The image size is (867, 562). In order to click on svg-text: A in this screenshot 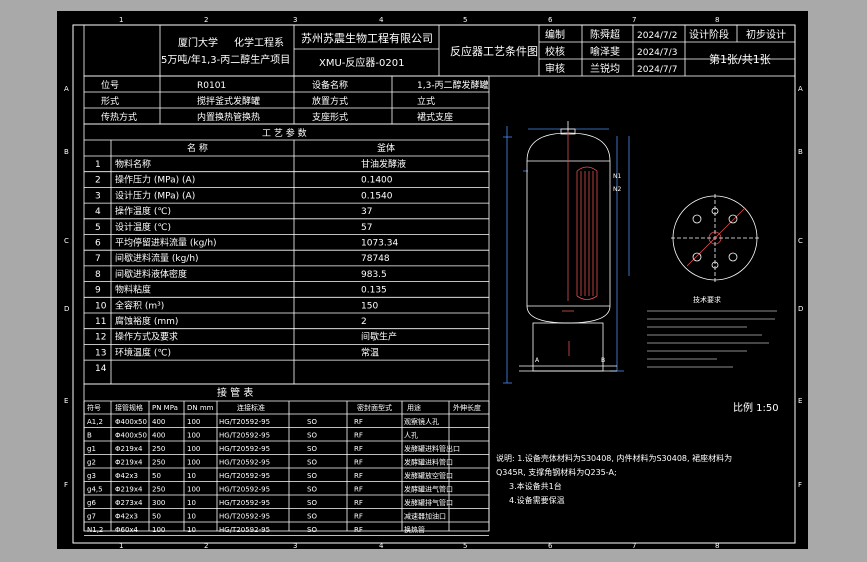, I will do `click(537, 360)`.